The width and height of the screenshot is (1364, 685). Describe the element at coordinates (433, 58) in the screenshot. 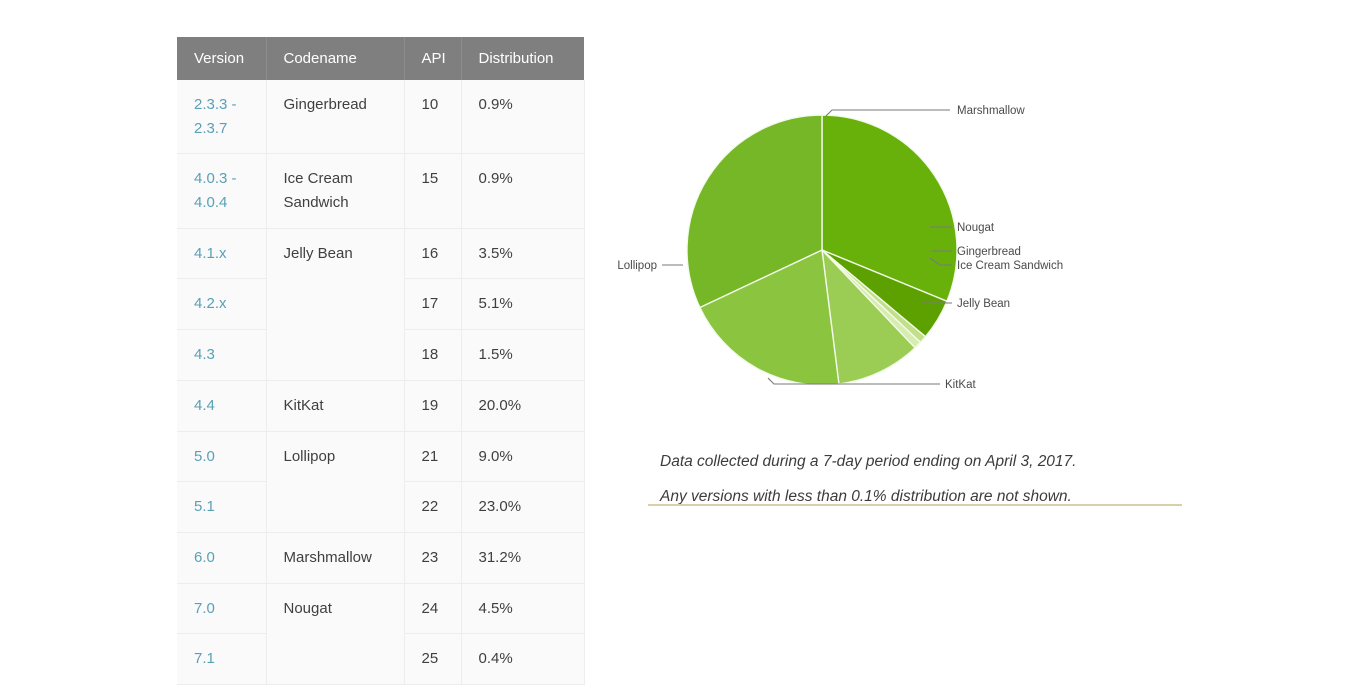

I see `column-header-api: API` at that location.